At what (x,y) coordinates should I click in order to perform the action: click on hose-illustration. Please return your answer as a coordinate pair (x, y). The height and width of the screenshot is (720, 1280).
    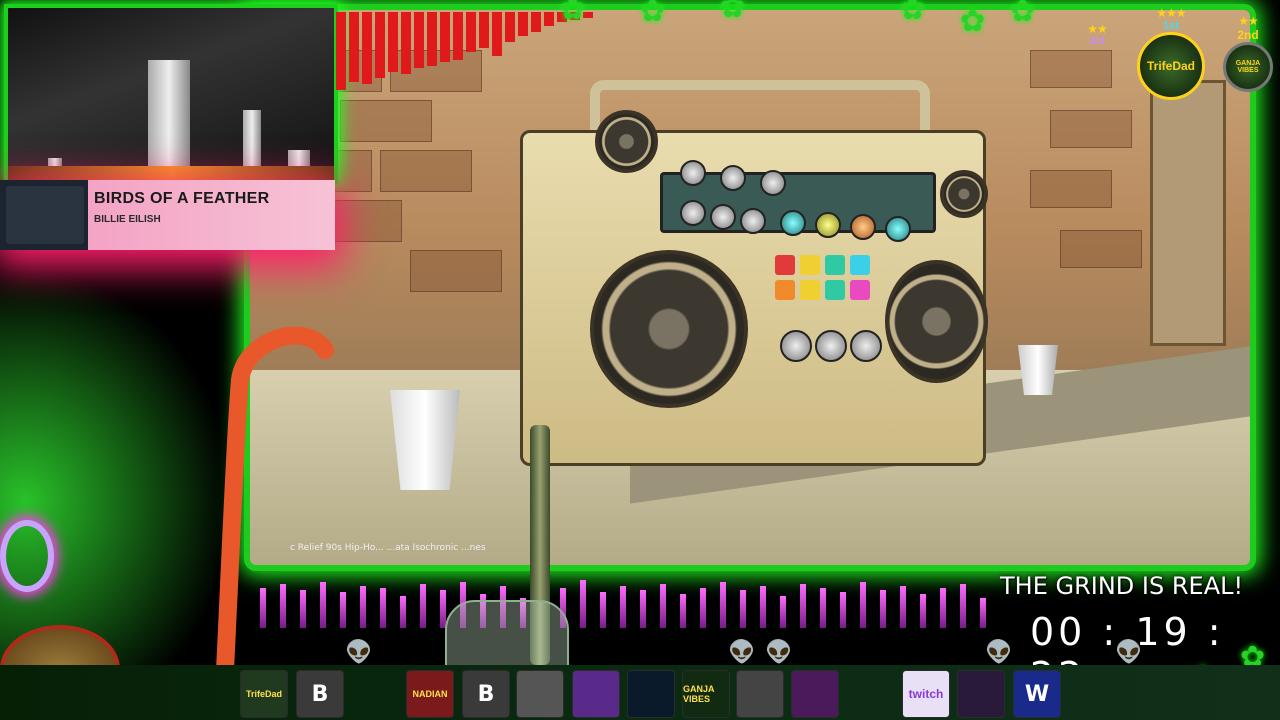
    Looking at the image, I should click on (275, 502).